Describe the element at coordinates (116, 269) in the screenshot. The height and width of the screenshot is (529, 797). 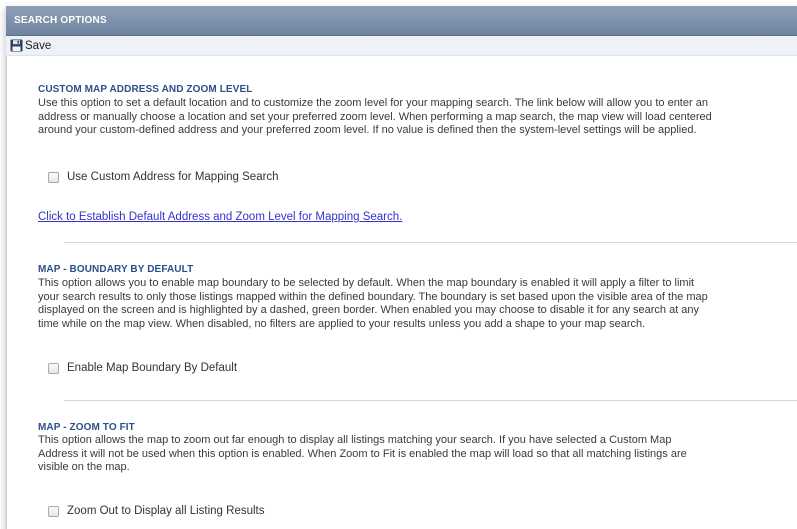
I see `section-title-map-boundary: MAP - BOUNDARY BY DEFAULT` at that location.